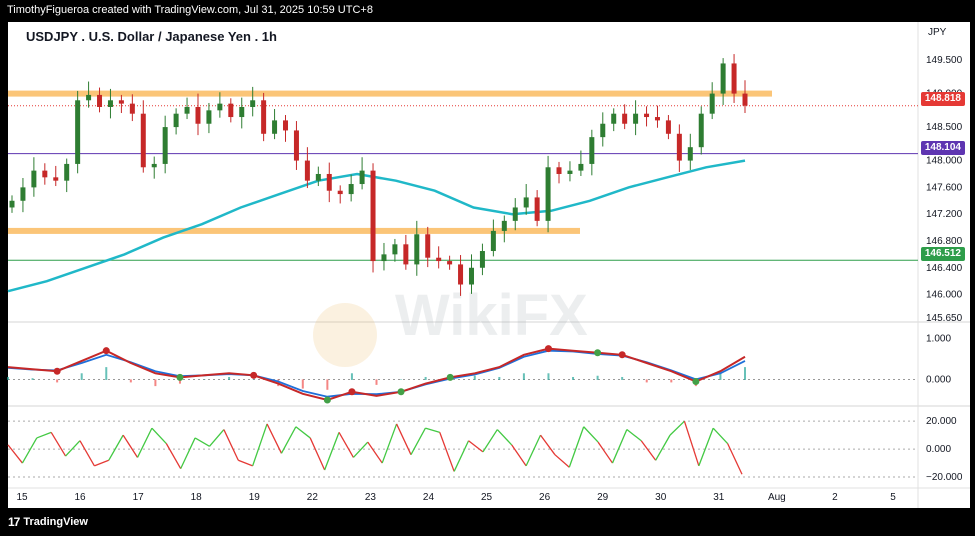  What do you see at coordinates (944, 241) in the screenshot?
I see `price-axis-tick: 146.800` at bounding box center [944, 241].